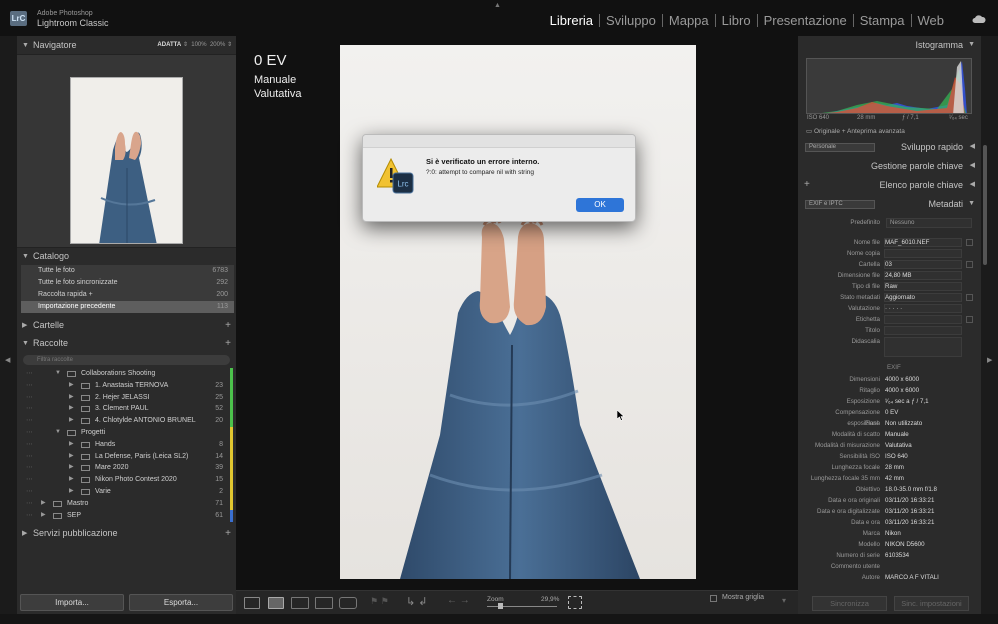 This screenshot has width=998, height=624. I want to click on collection-item: ⋯ ▶ 2. Hejer JELASSI 25, so click(126, 397).